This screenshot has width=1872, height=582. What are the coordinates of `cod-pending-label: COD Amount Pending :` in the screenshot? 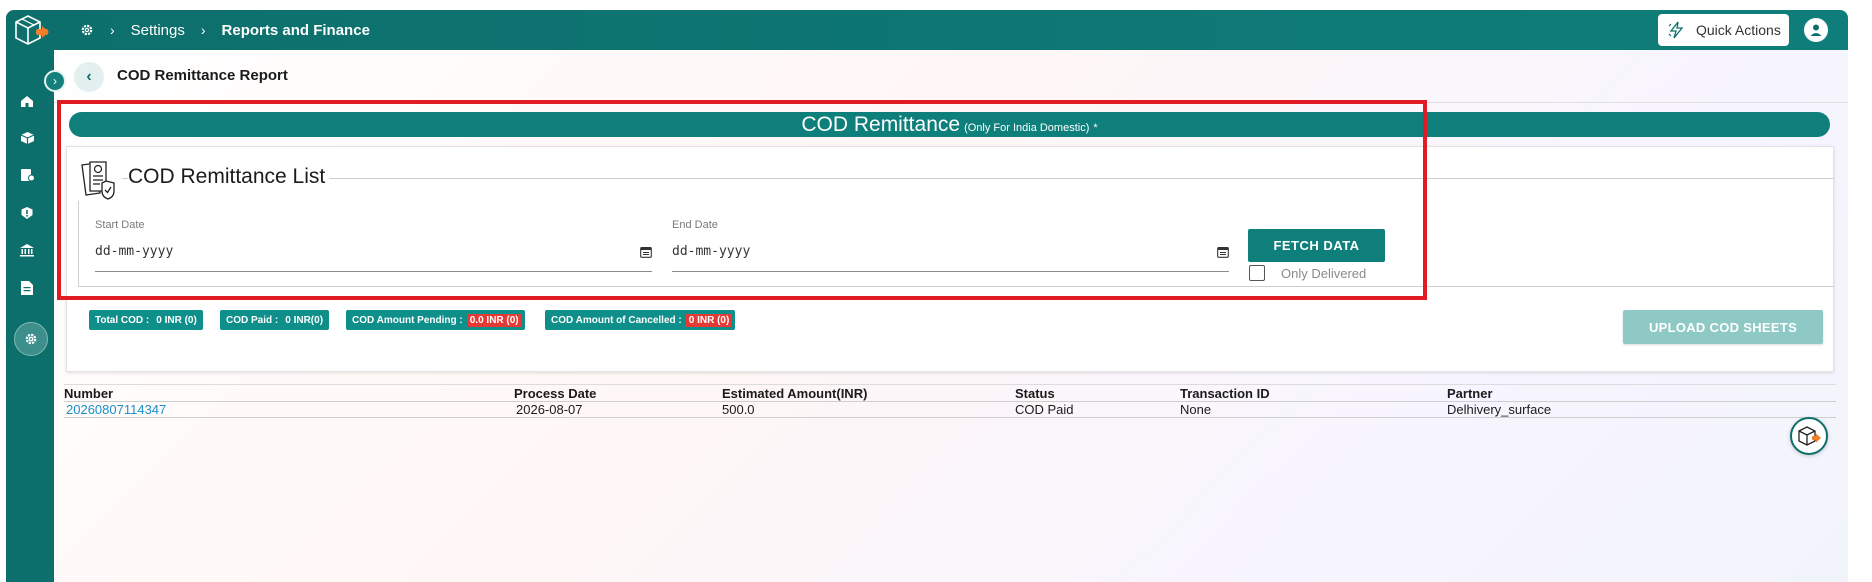 It's located at (407, 320).